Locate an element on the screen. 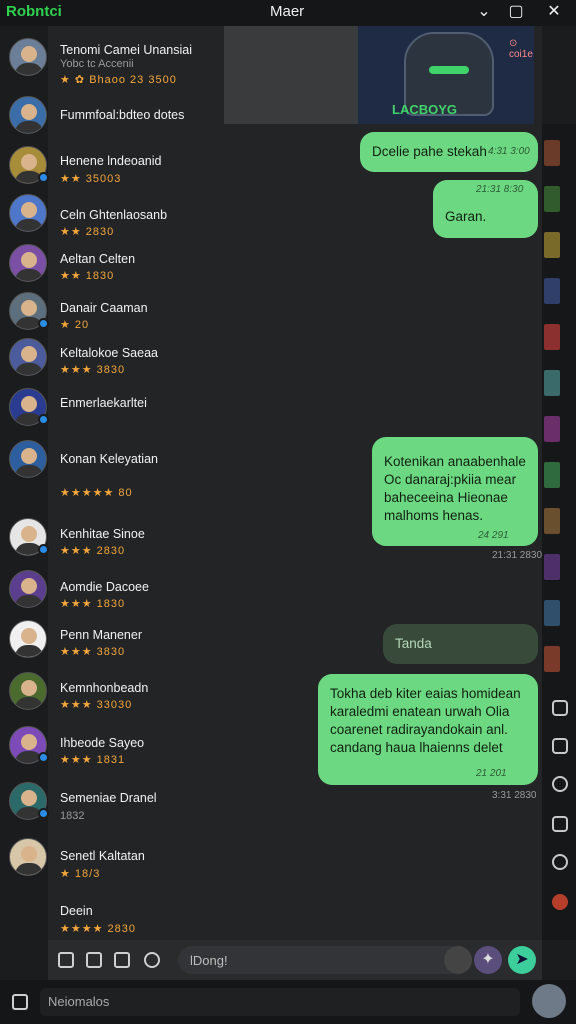 Image resolution: width=576 pixels, height=1024 pixels. app-name: Robntci is located at coordinates (34, 11).